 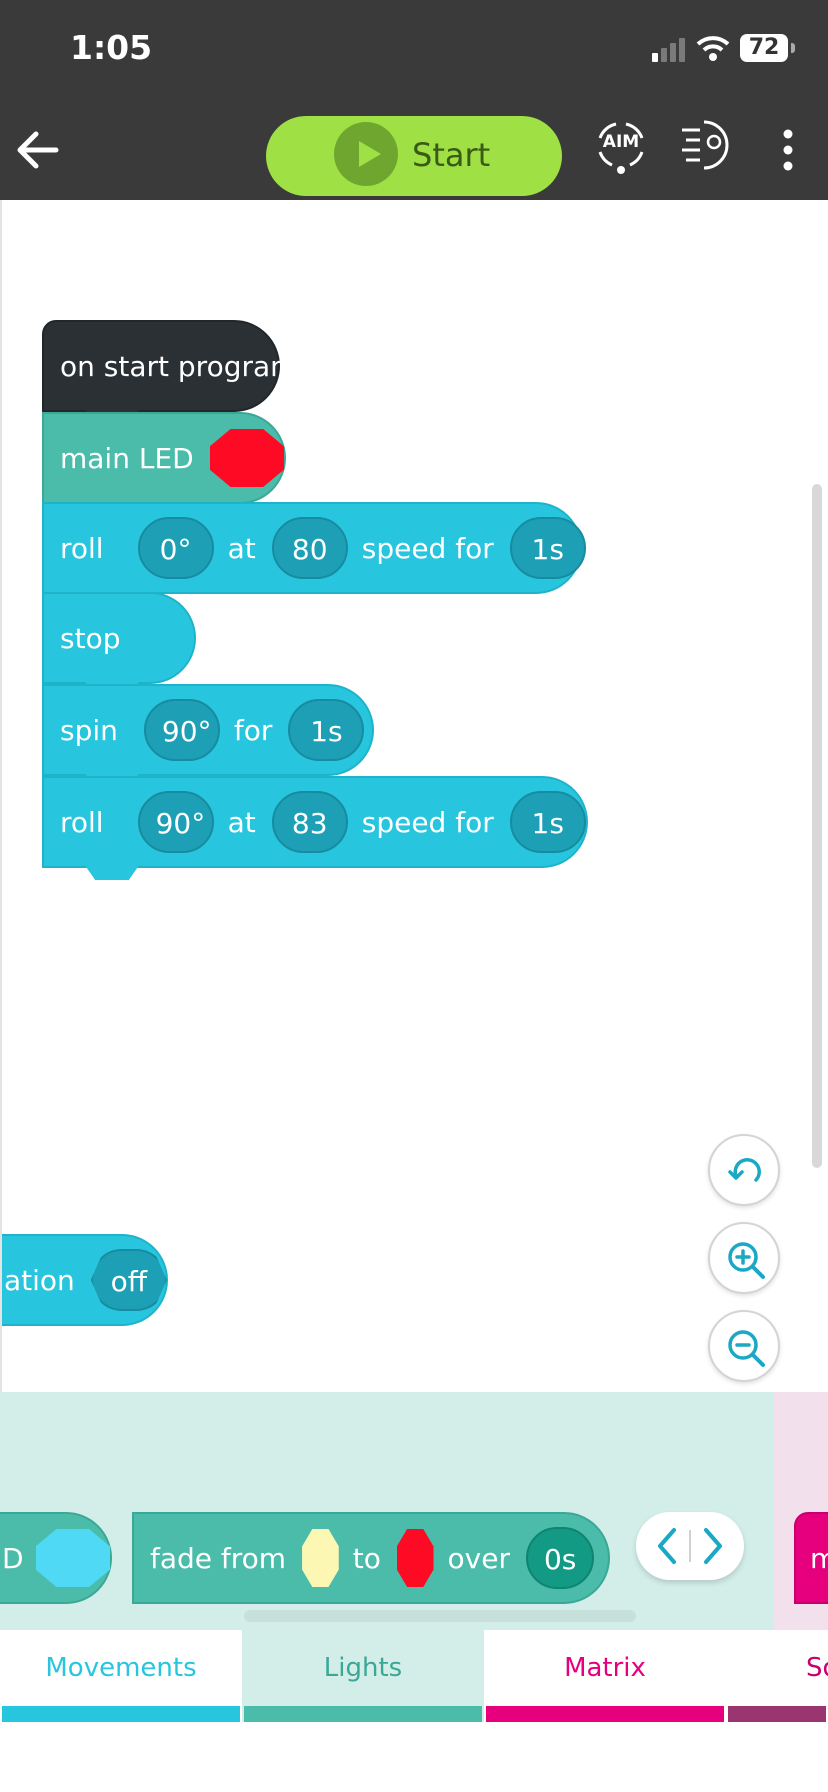 What do you see at coordinates (218, 1558) in the screenshot?
I see `fade-from-label: fade from` at bounding box center [218, 1558].